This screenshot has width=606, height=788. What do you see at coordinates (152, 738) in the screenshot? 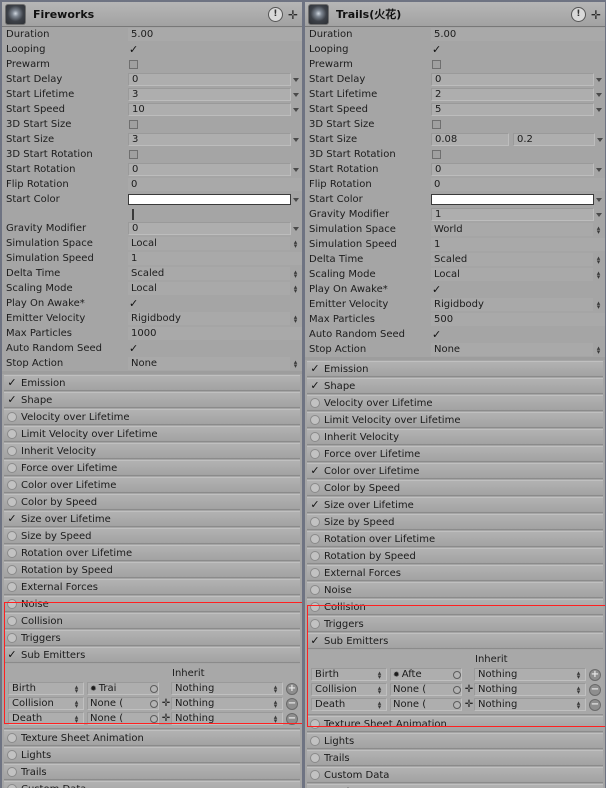
I see `module-row-texture-sheet-animation: Texture Sheet Animation` at bounding box center [152, 738].